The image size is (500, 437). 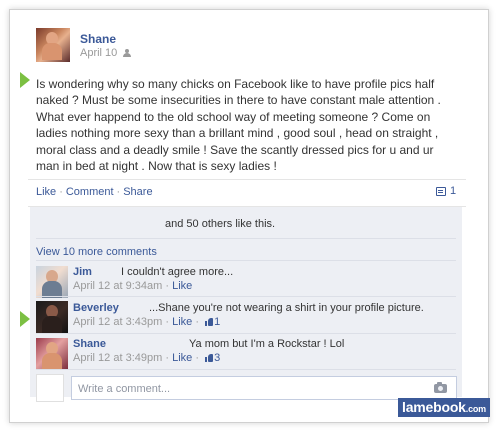 I want to click on share-link: Share, so click(x=137, y=192).